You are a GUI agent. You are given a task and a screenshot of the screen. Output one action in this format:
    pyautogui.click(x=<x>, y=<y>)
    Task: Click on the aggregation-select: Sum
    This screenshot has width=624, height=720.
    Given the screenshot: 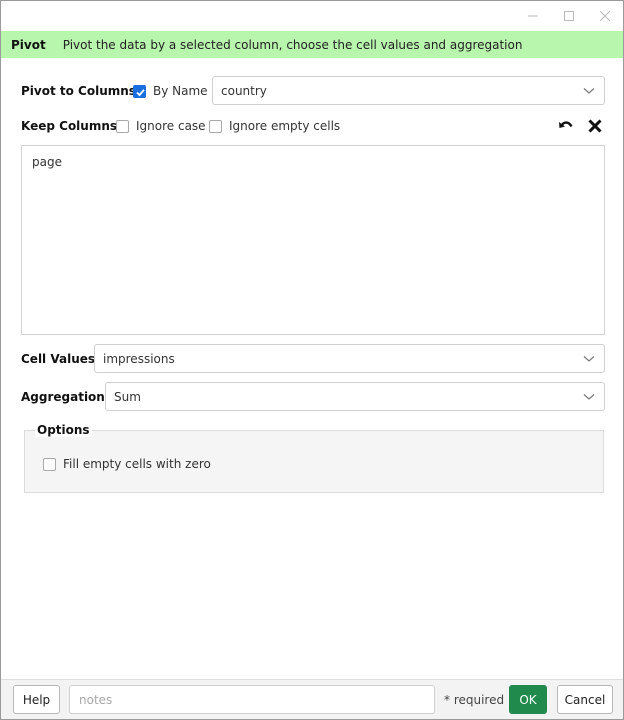 What is the action you would take?
    pyautogui.click(x=355, y=396)
    